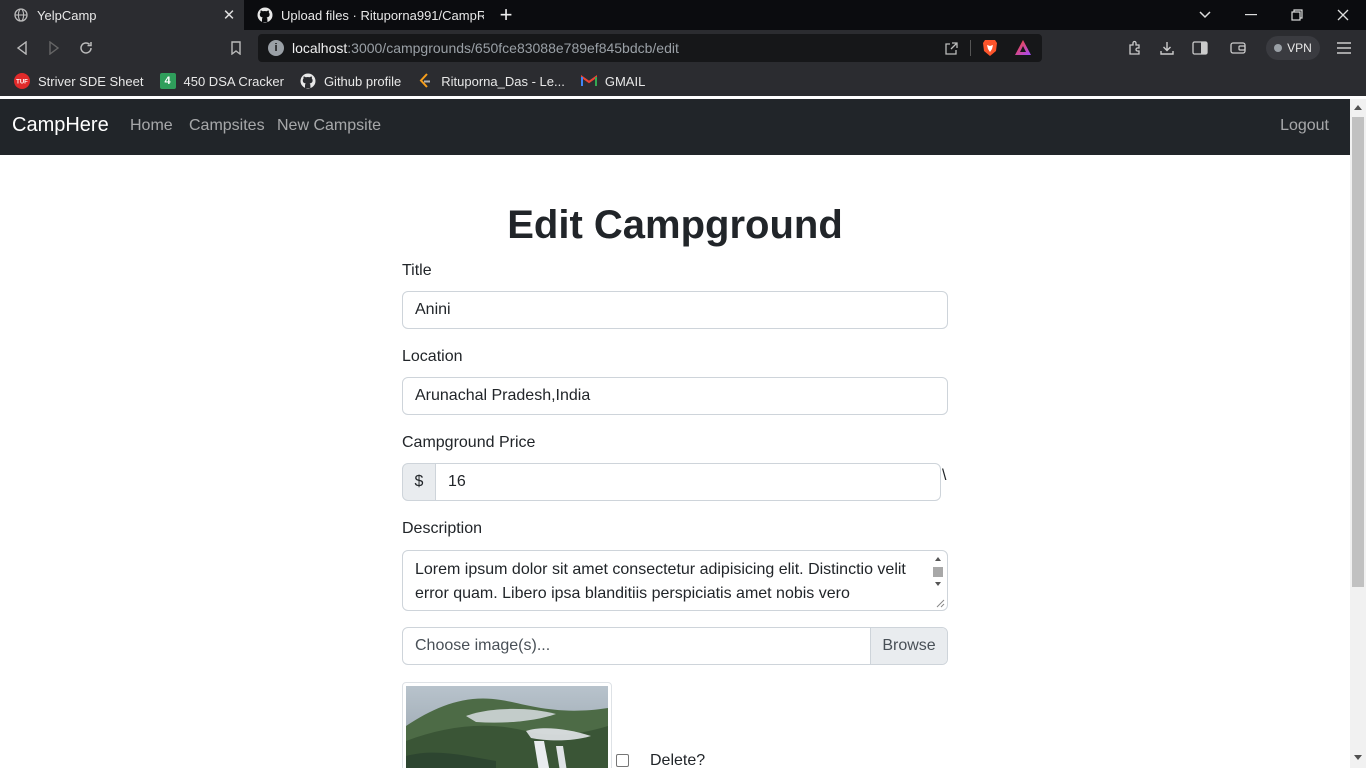 Image resolution: width=1366 pixels, height=768 pixels. I want to click on svg-text: TUF, so click(22, 83).